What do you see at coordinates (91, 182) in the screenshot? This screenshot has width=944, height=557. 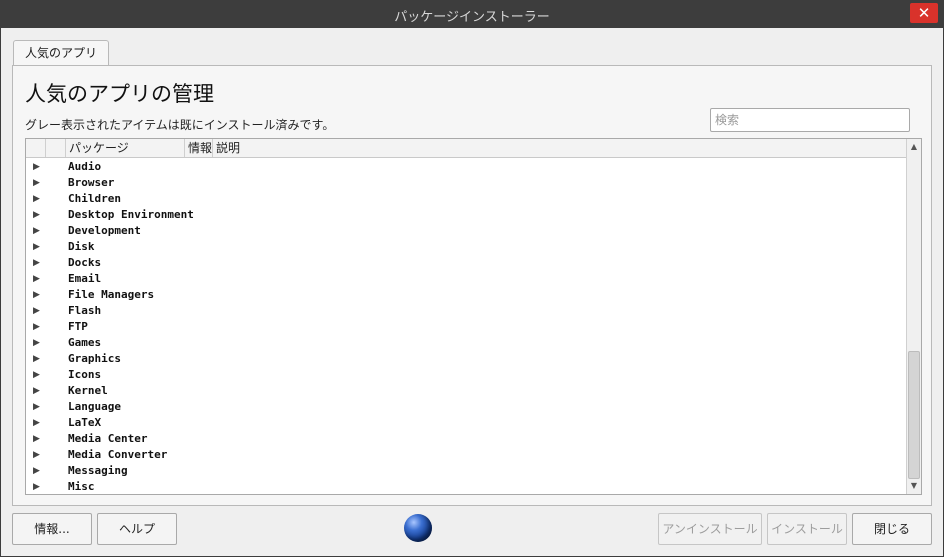 I see `tree-row-label: Browser` at bounding box center [91, 182].